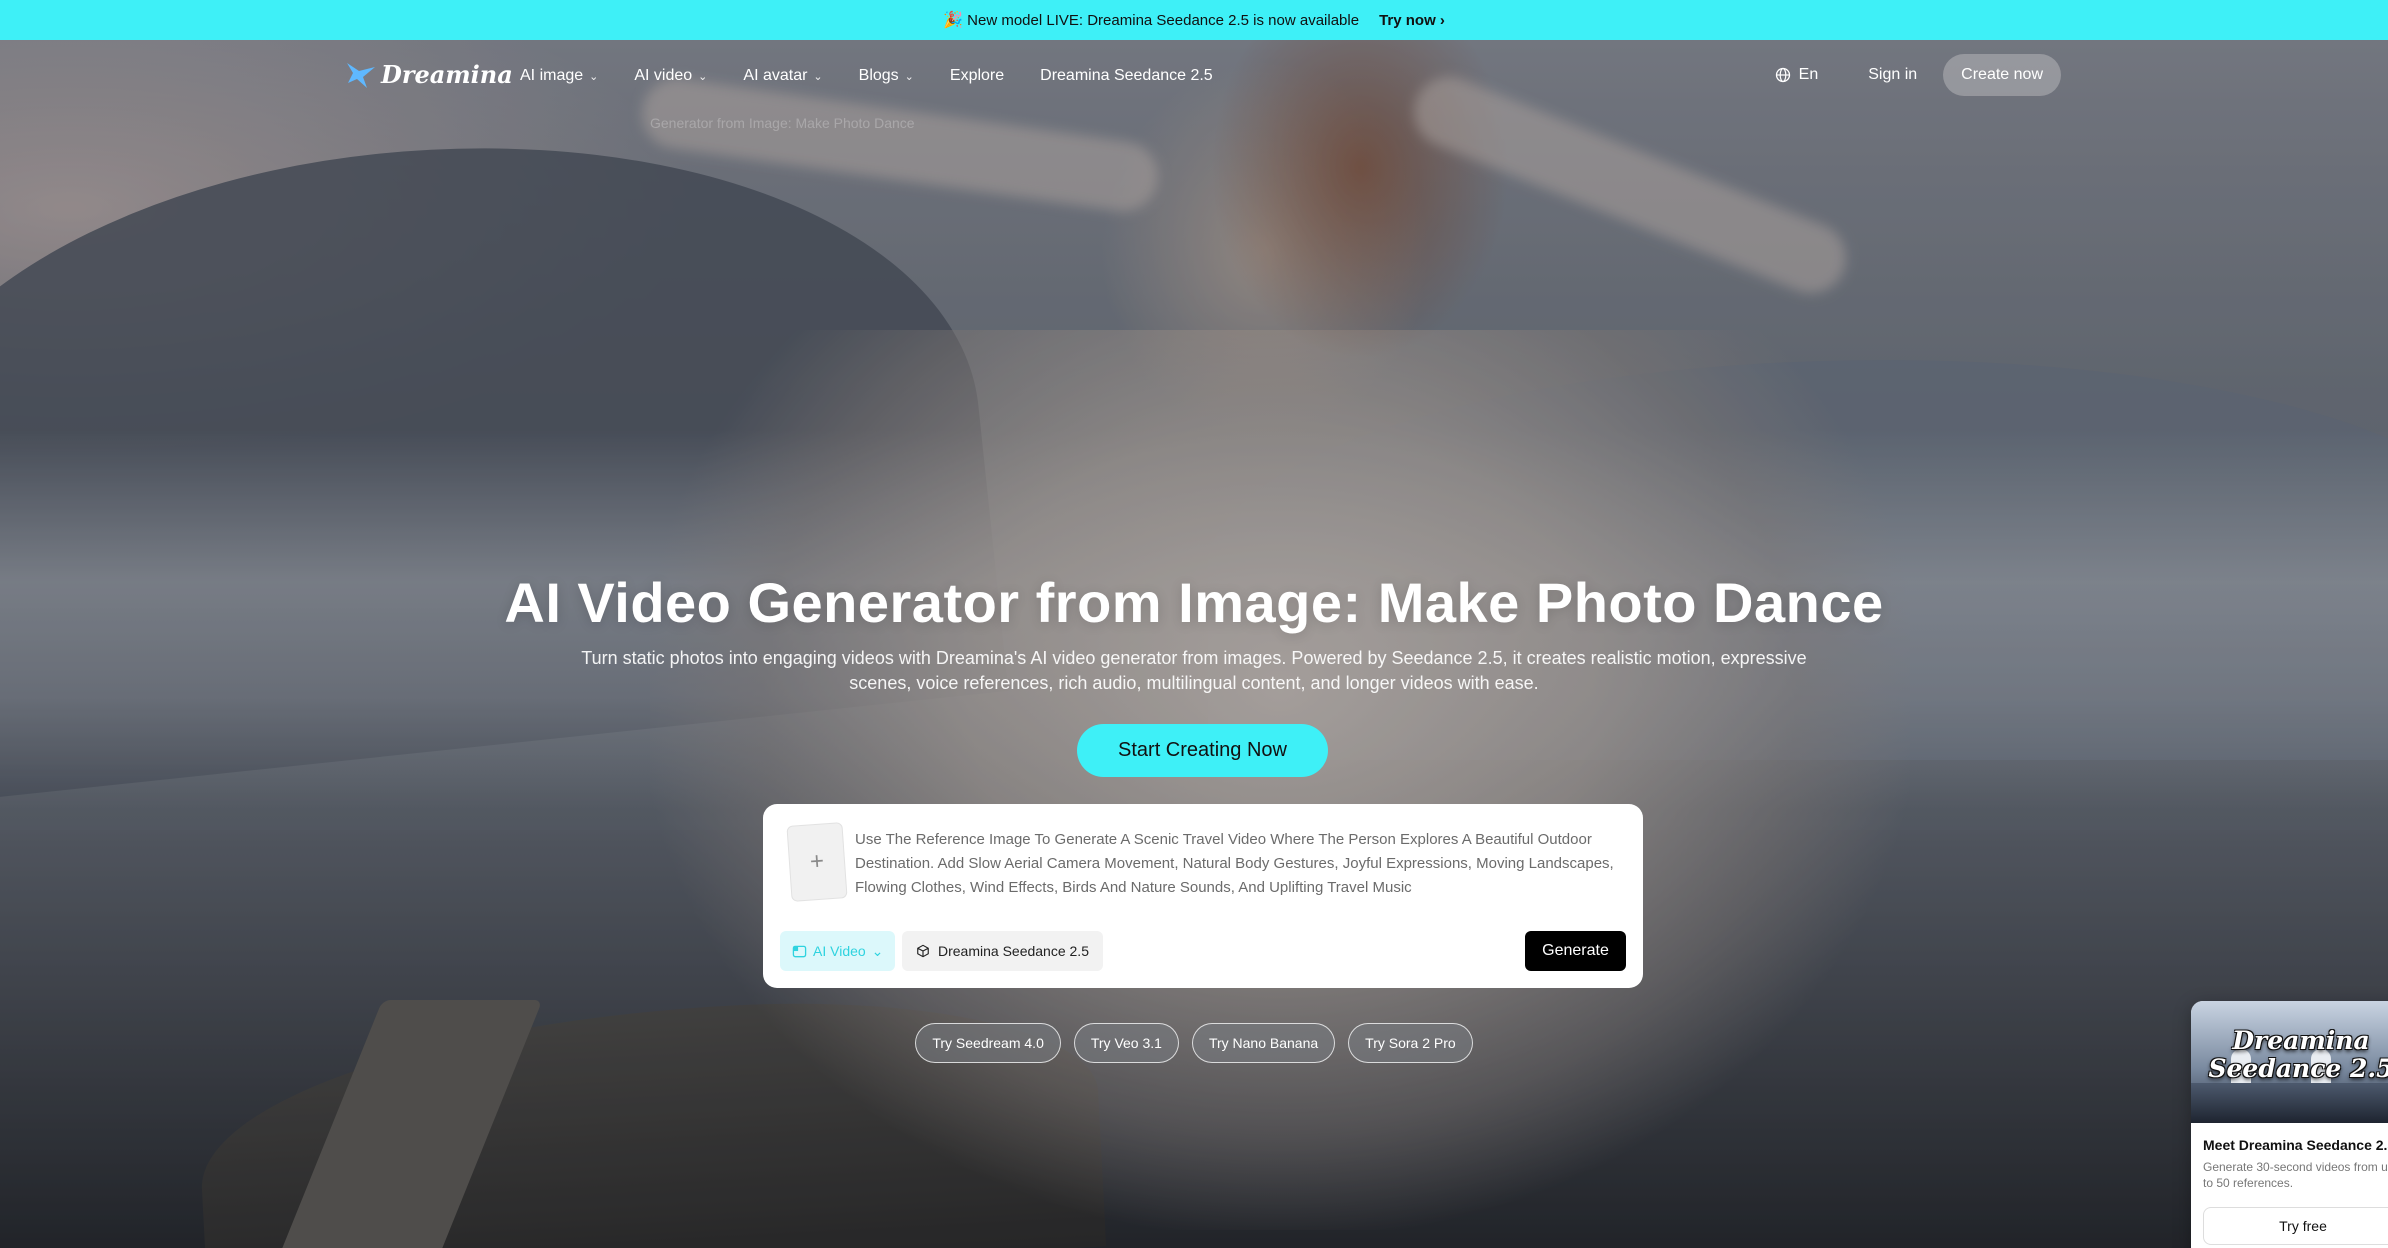  Describe the element at coordinates (1126, 1043) in the screenshot. I see `chip-try-veo: Try Veo 3.1` at that location.